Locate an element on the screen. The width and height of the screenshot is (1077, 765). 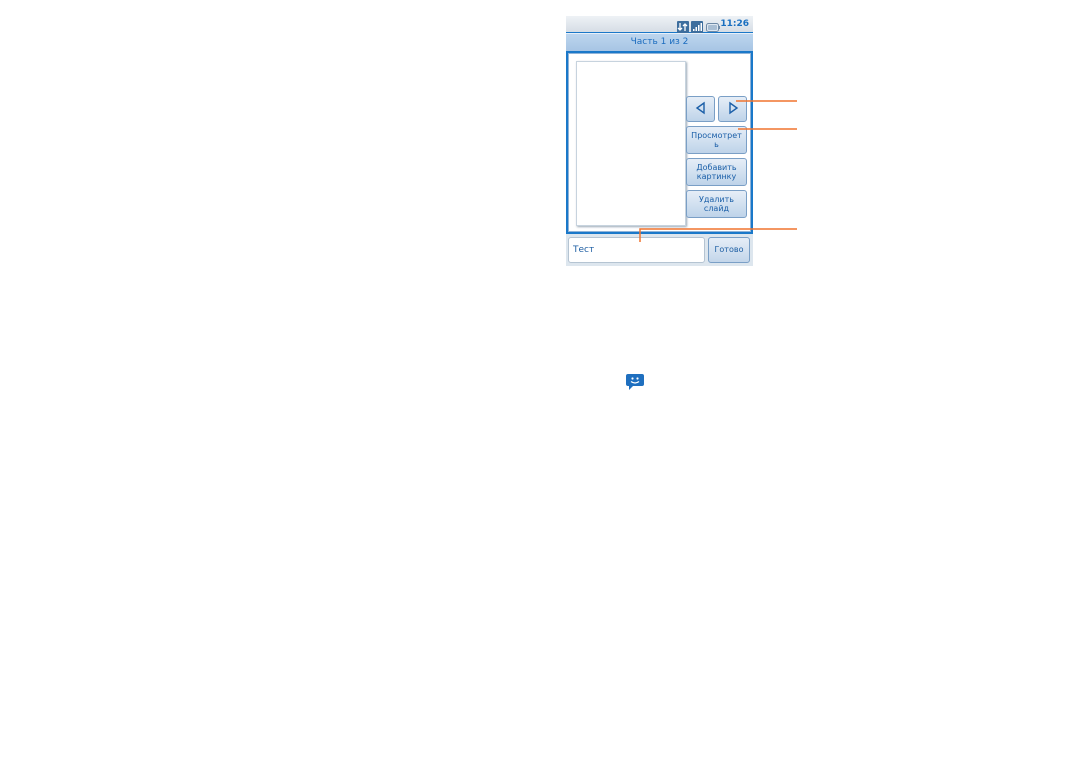
smiley-message-icon is located at coordinates (635, 384).